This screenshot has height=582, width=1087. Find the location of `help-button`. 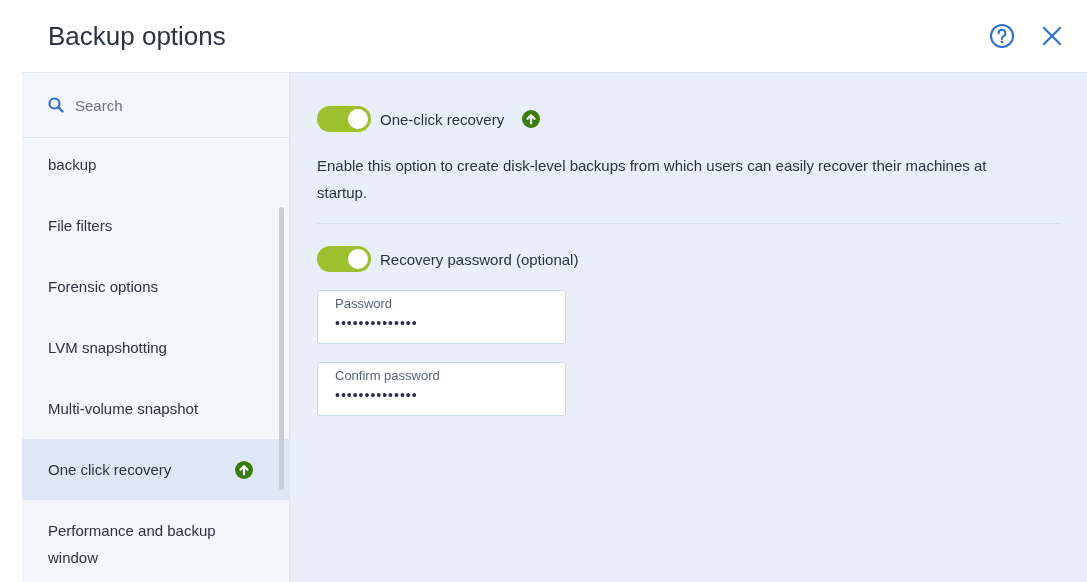

help-button is located at coordinates (1002, 36).